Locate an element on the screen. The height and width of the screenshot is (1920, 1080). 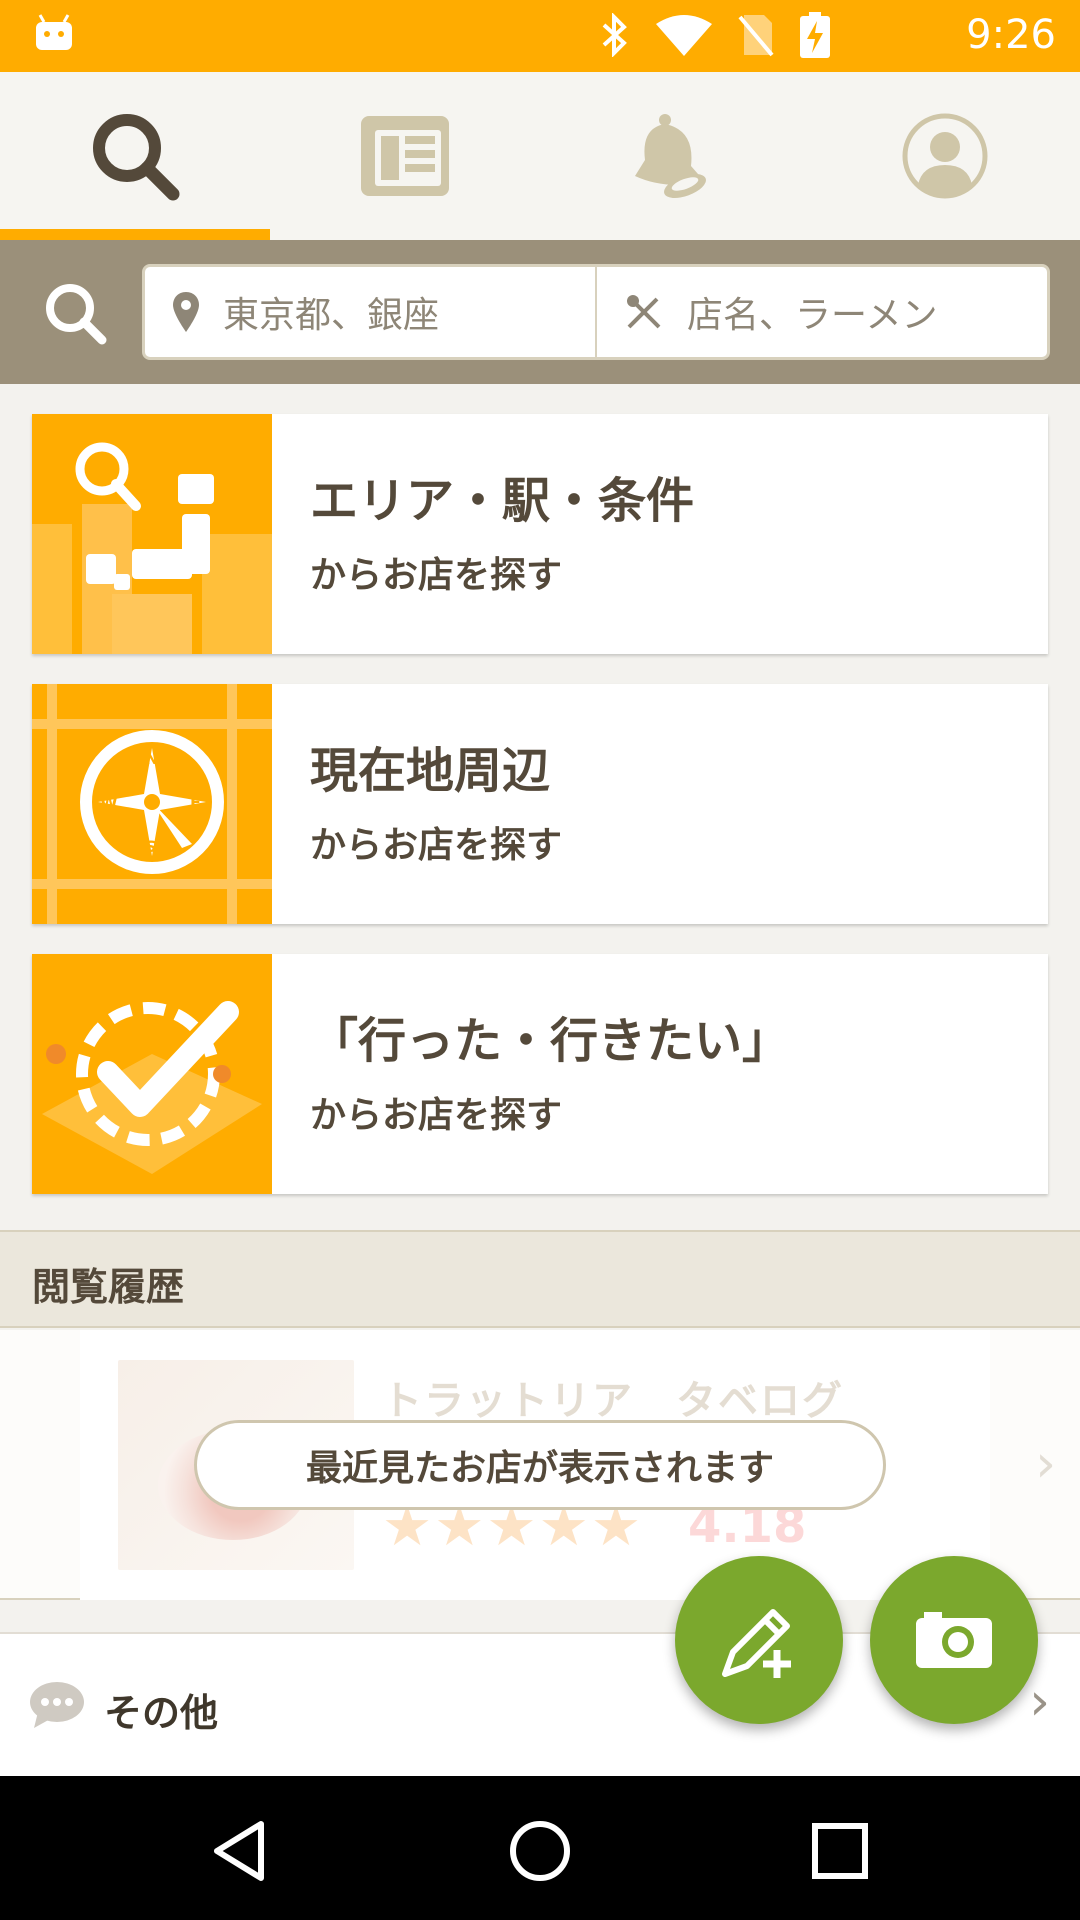
system-navigation-bar is located at coordinates (540, 1848).